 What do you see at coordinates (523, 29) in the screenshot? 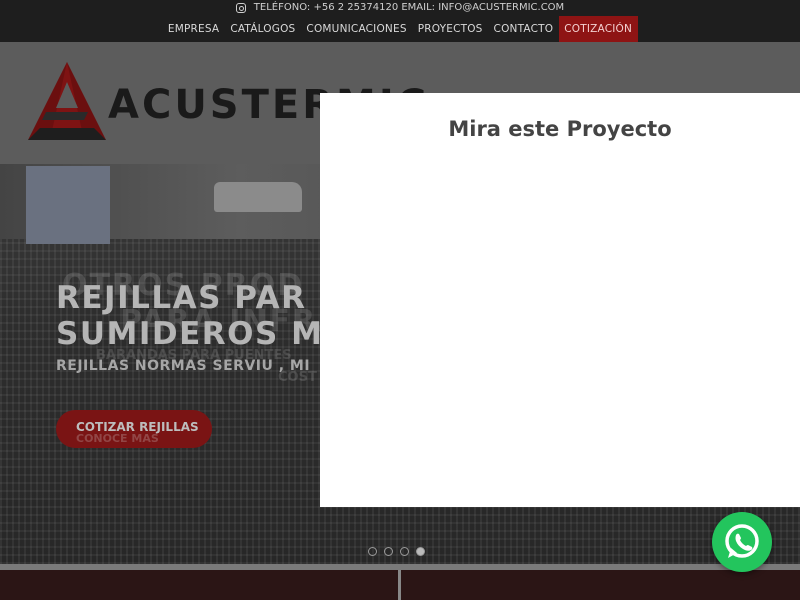
I see `nav-item-contacto: CONTACTO` at bounding box center [523, 29].